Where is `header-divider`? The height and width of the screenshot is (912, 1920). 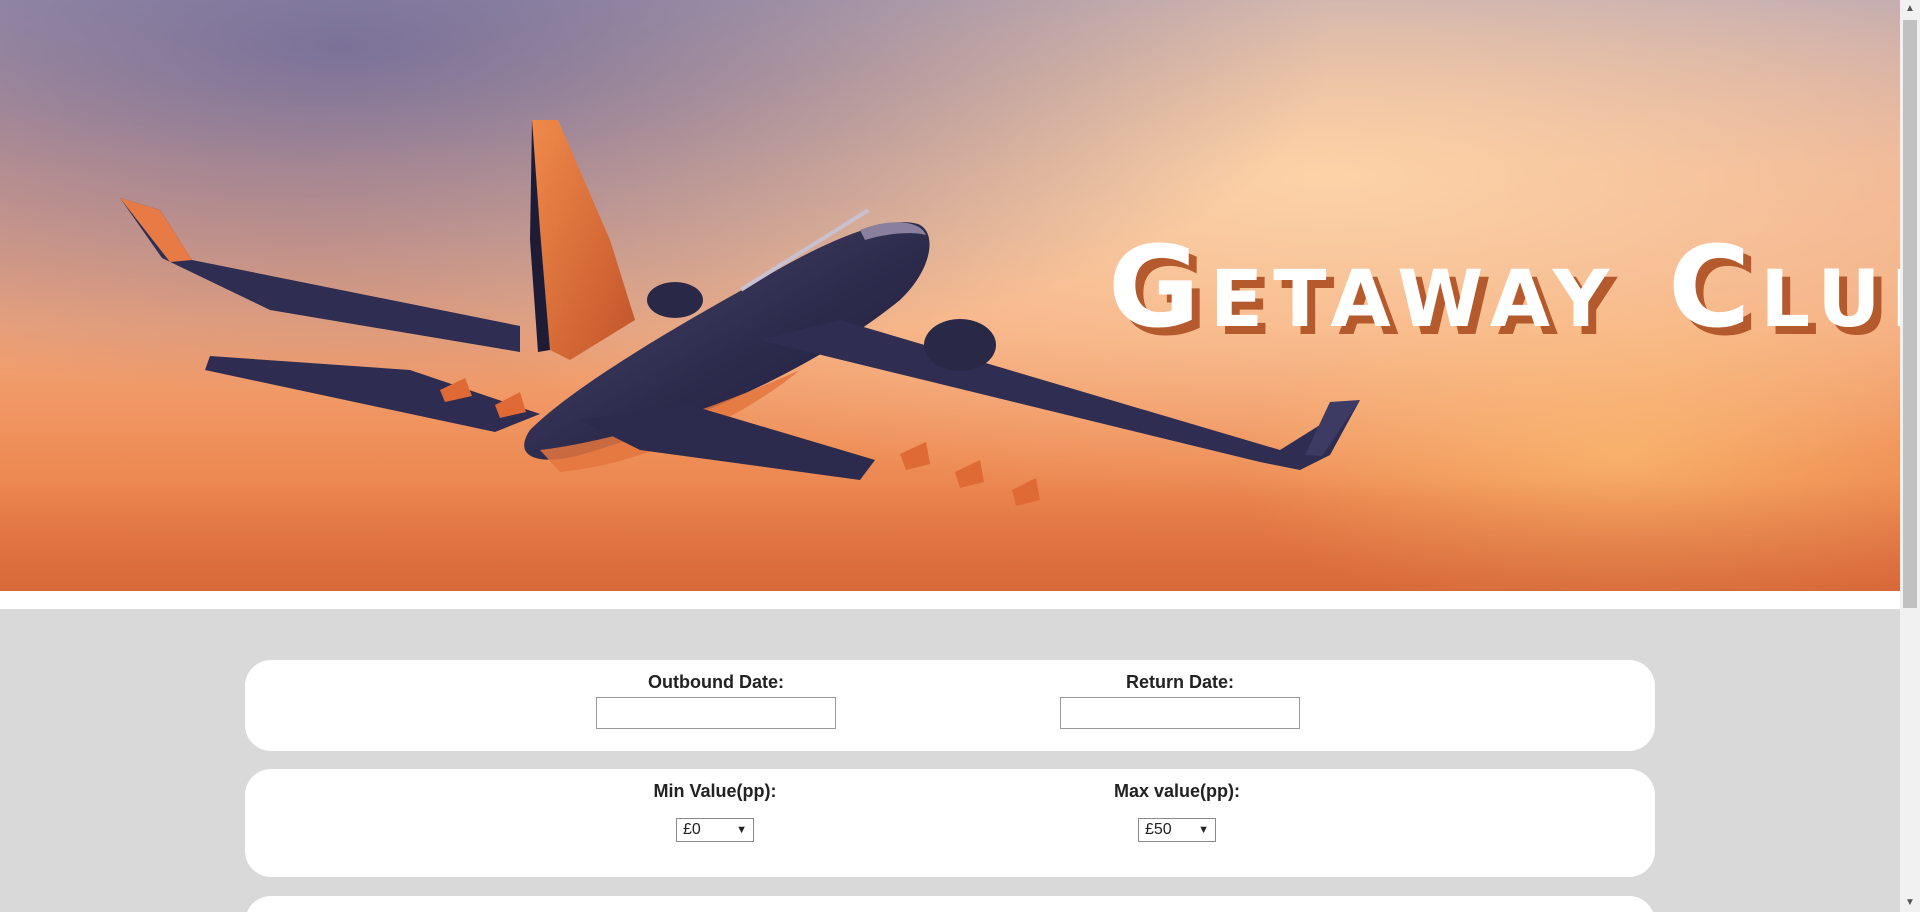
header-divider is located at coordinates (950, 600).